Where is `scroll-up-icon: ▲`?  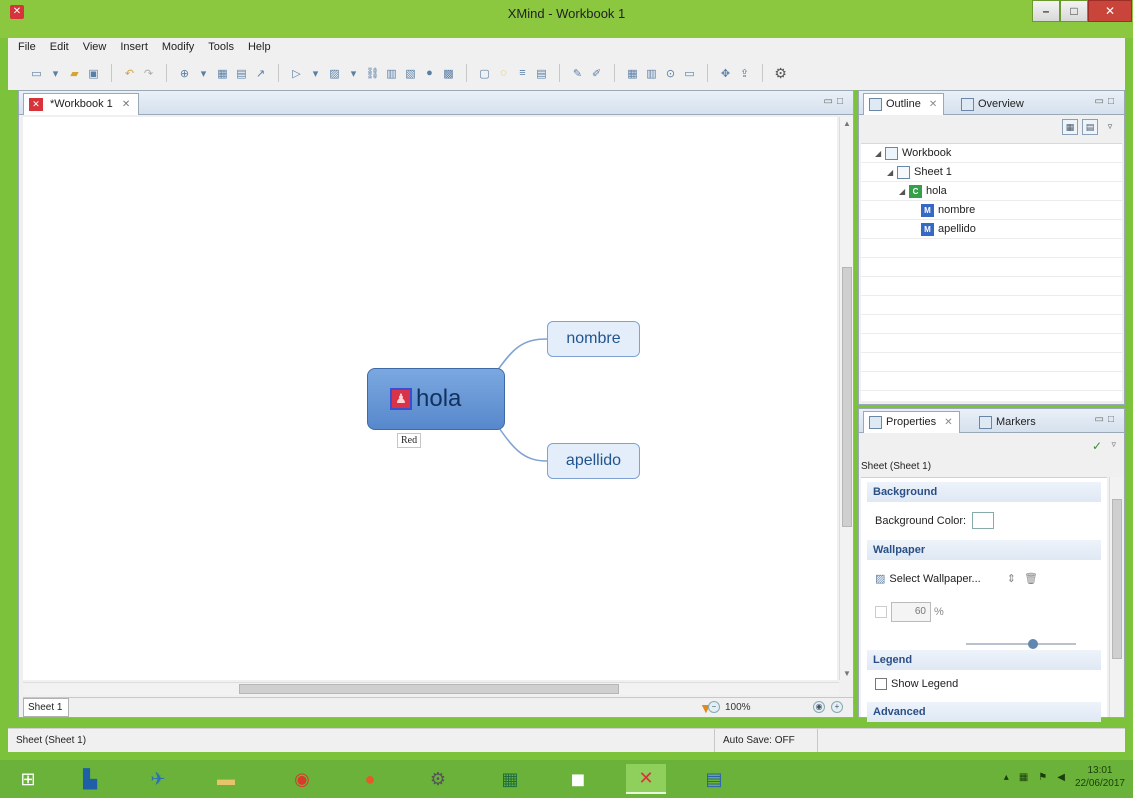
scroll-up-icon: ▲ is located at coordinates (847, 123).